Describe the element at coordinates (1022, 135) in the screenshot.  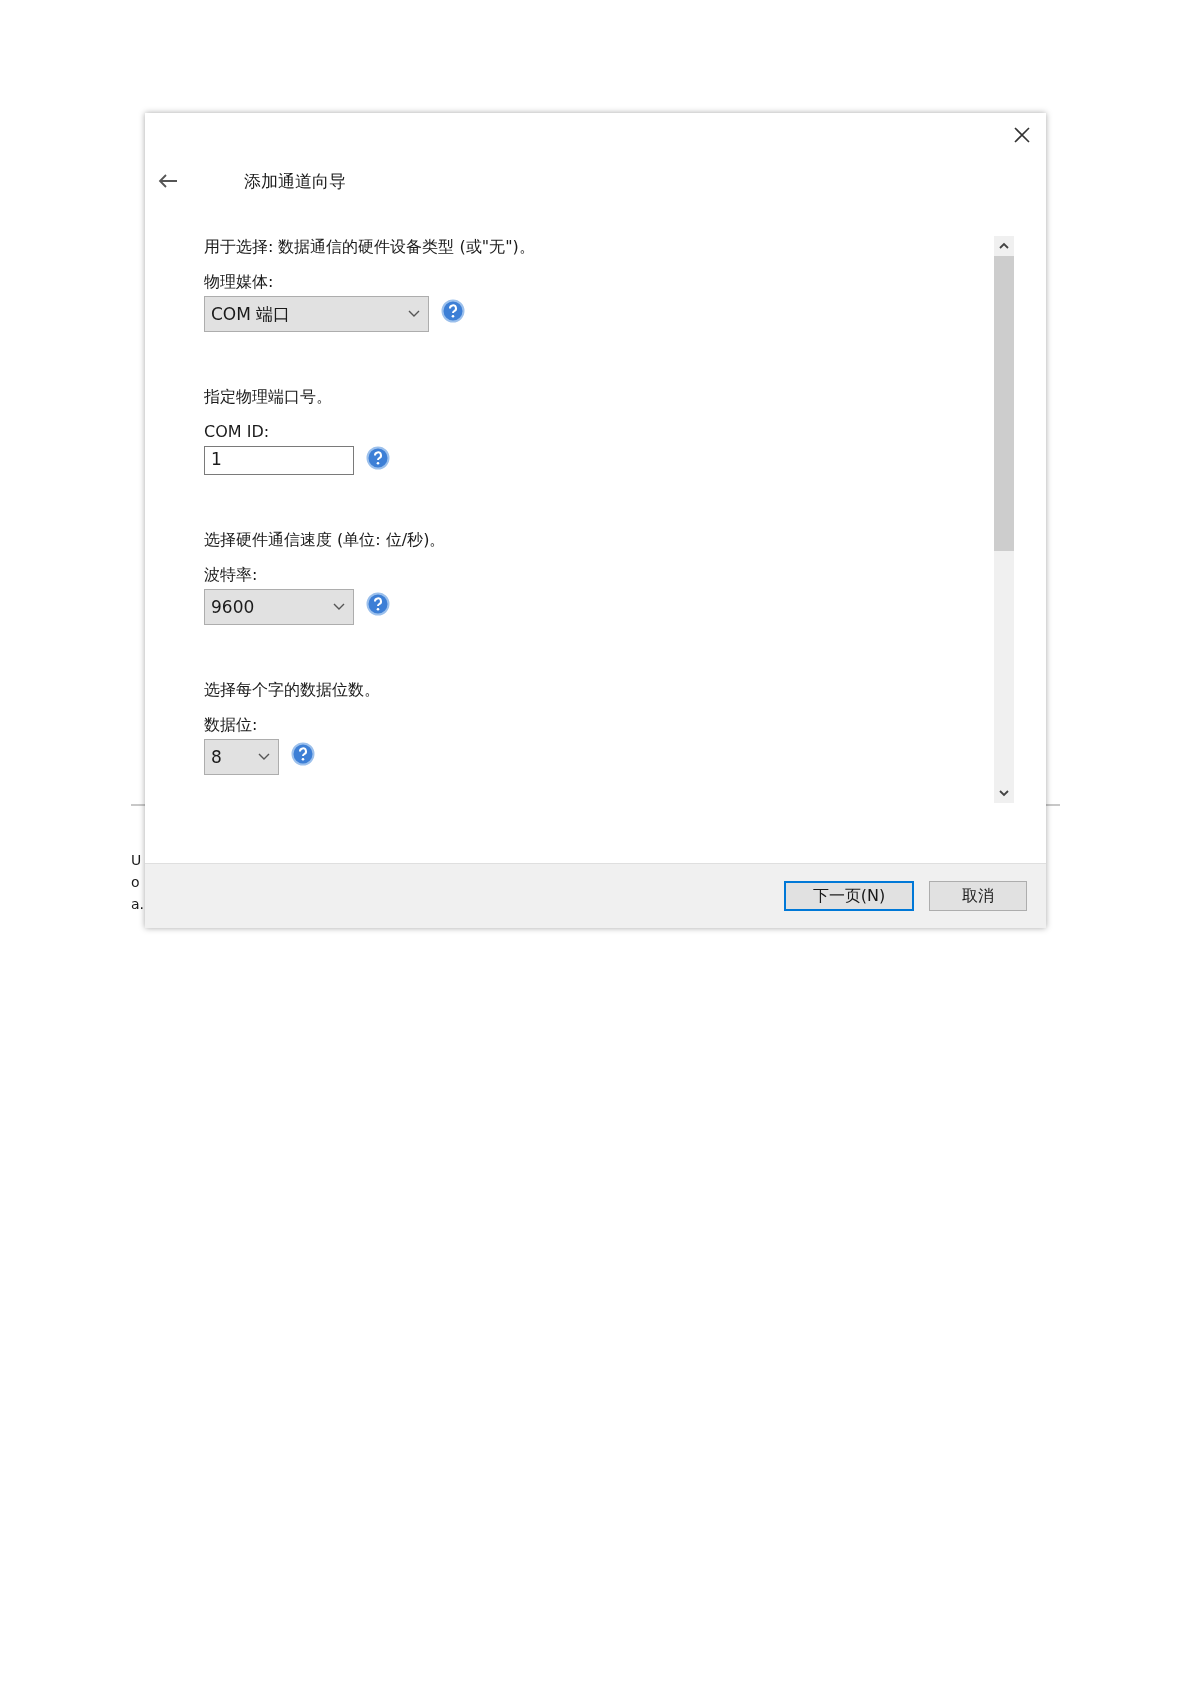
I see `close-icon` at that location.